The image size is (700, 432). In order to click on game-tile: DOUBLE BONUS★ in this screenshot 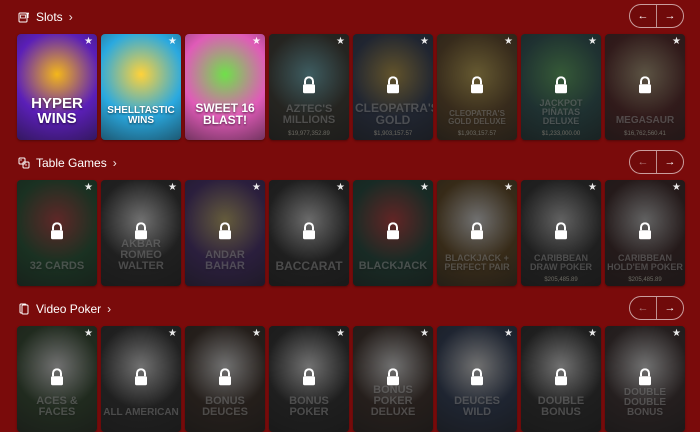, I will do `click(561, 379)`.